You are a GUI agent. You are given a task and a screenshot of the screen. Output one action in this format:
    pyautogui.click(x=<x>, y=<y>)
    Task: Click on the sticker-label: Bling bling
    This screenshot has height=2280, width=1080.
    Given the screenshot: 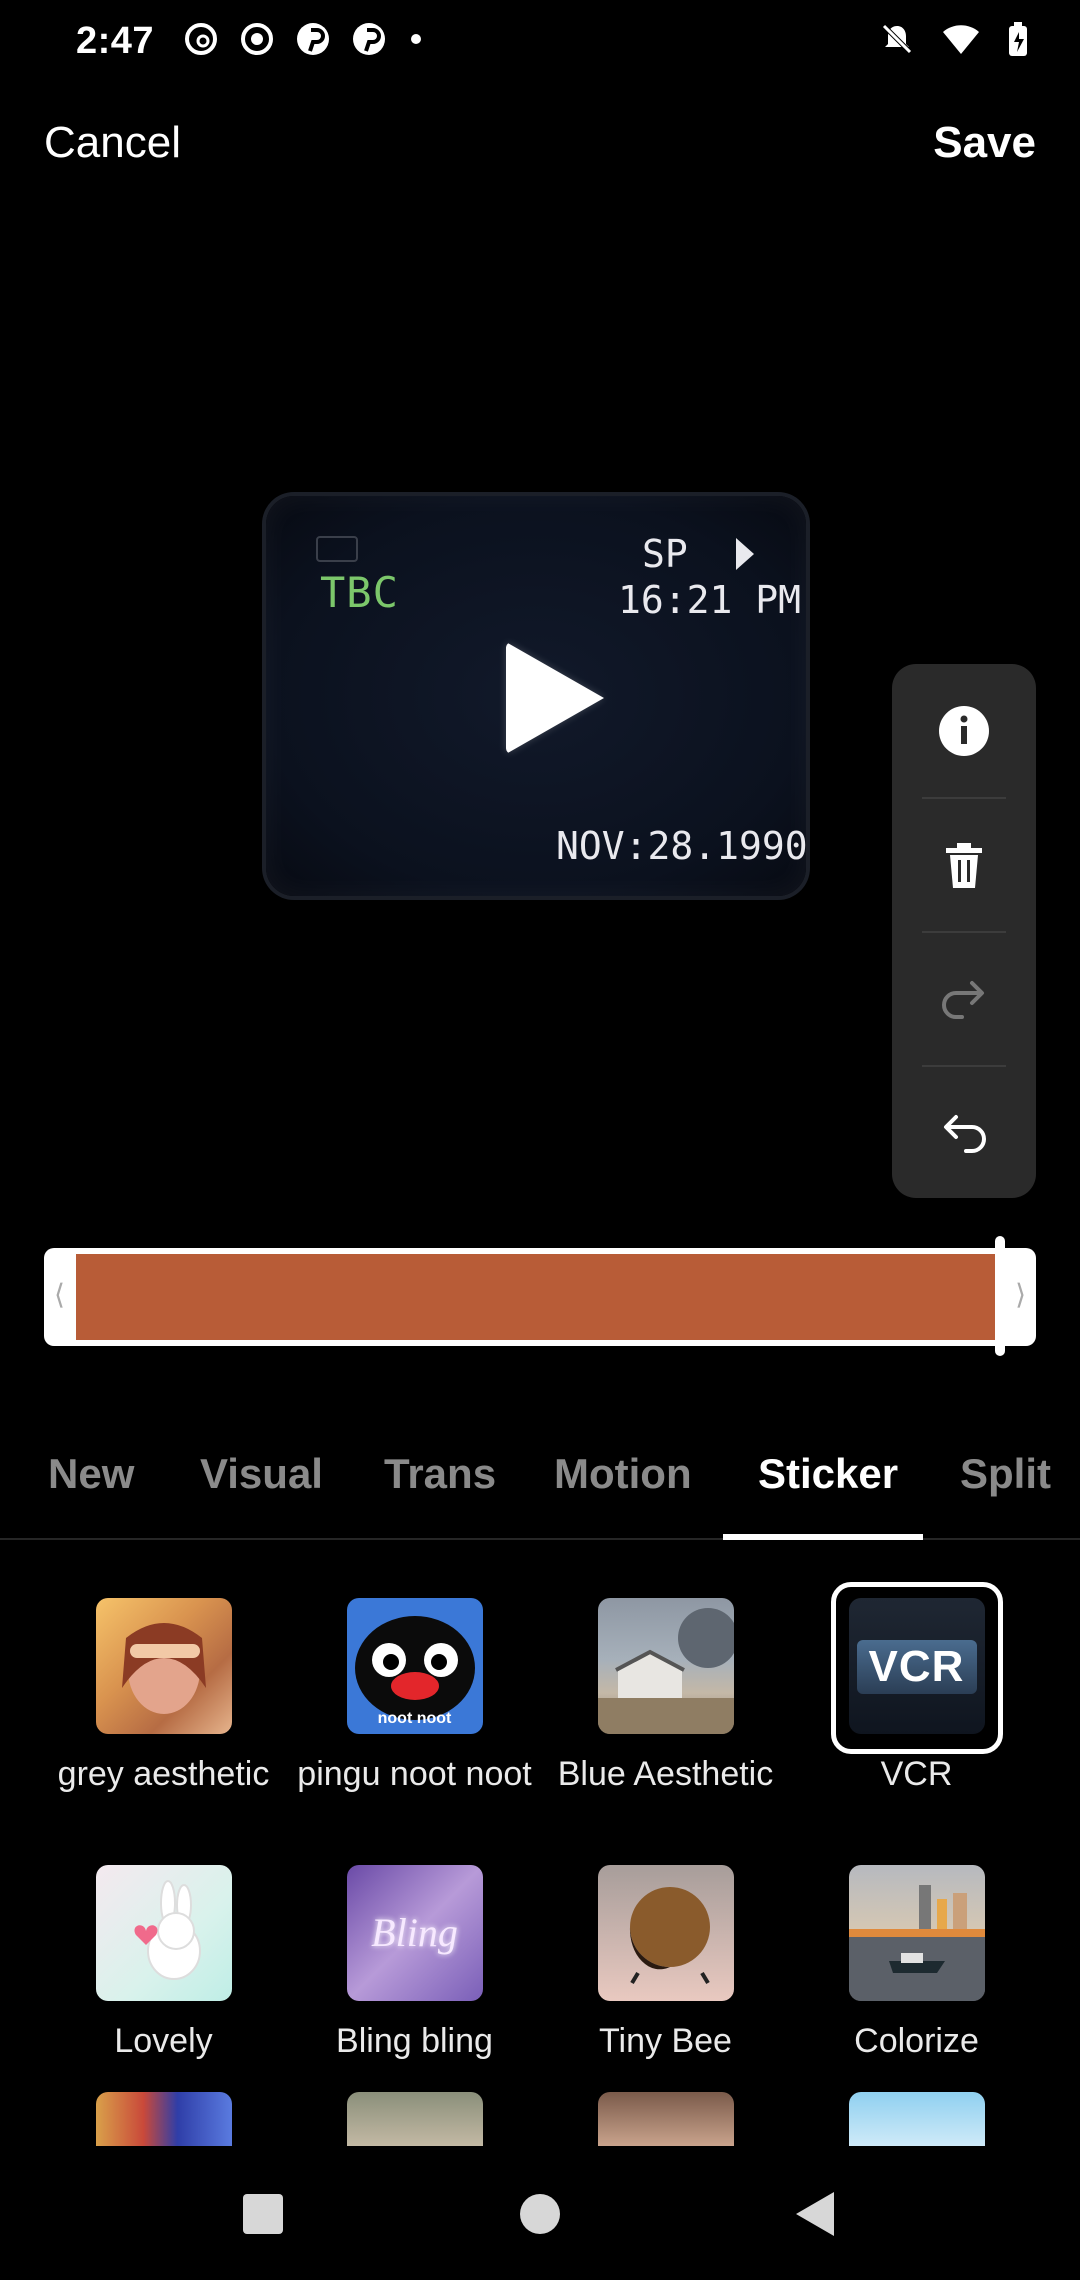 What is the action you would take?
    pyautogui.click(x=414, y=2041)
    